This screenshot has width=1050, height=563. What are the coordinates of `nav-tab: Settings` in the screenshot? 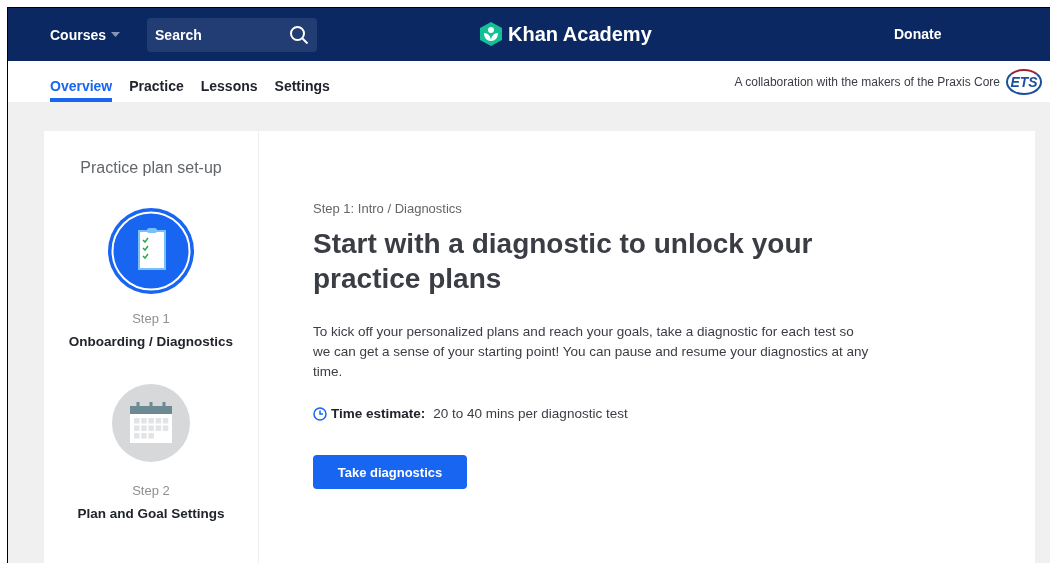 It's located at (302, 81).